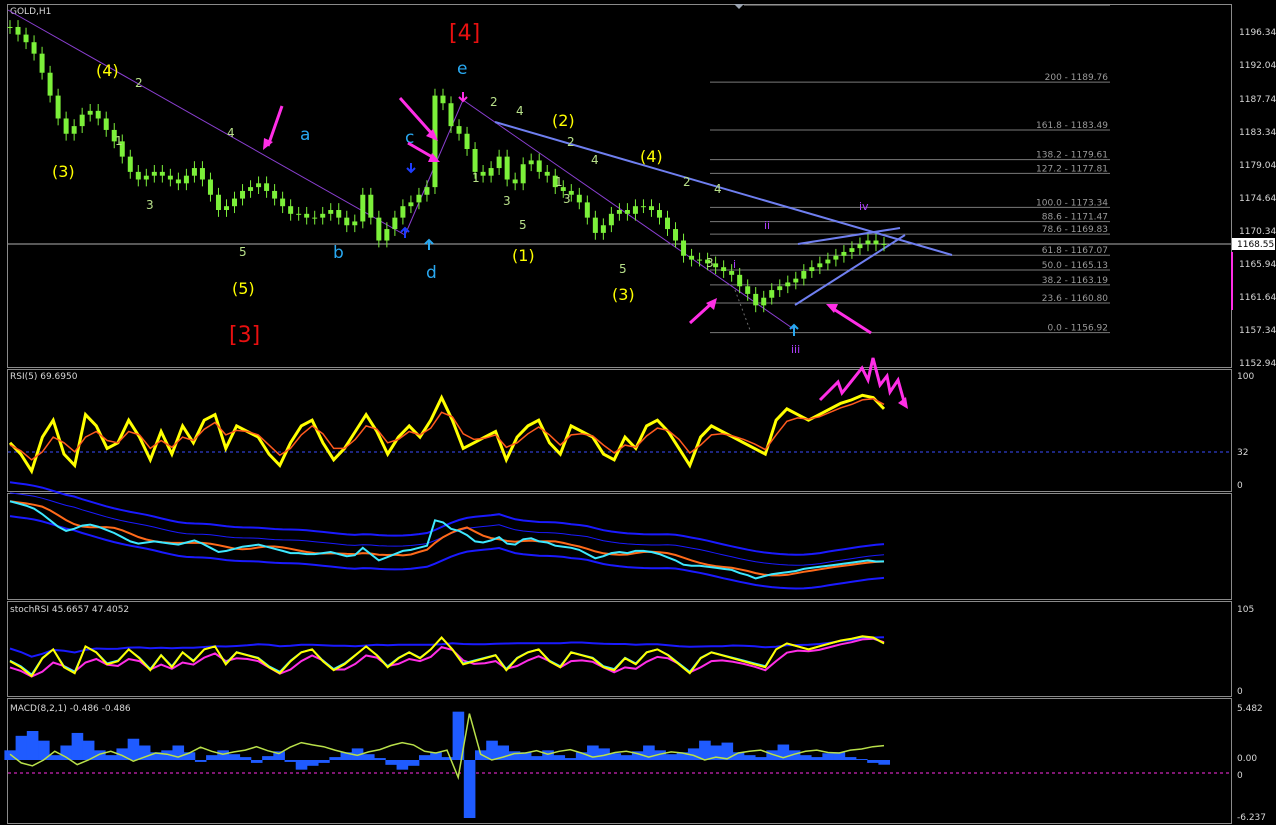  Describe the element at coordinates (1257, 33) in the screenshot. I see `price-tick: 1196.34` at that location.